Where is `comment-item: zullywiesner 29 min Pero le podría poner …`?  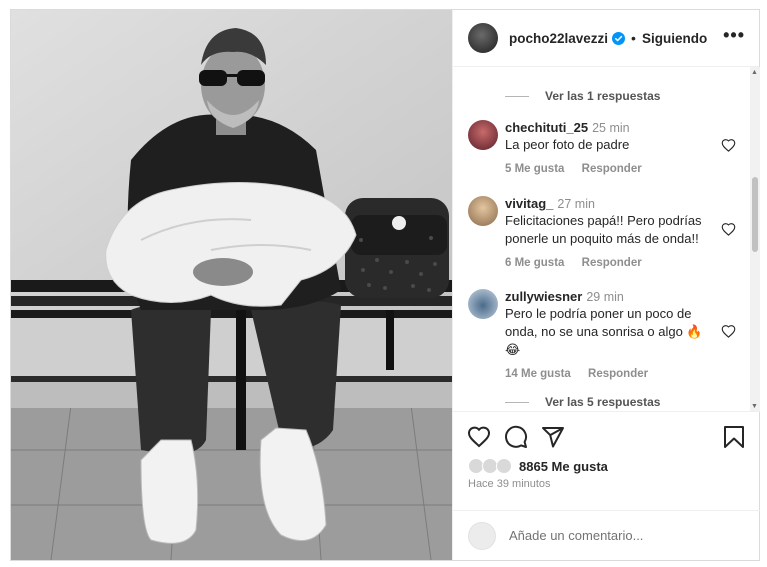
comment-item: zullywiesner 29 min Pero le podría poner … is located at coordinates (608, 334).